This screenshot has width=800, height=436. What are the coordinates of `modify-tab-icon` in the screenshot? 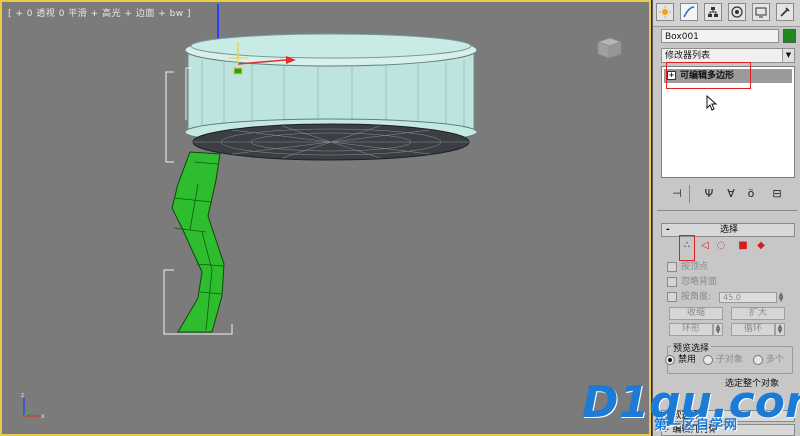 It's located at (689, 12).